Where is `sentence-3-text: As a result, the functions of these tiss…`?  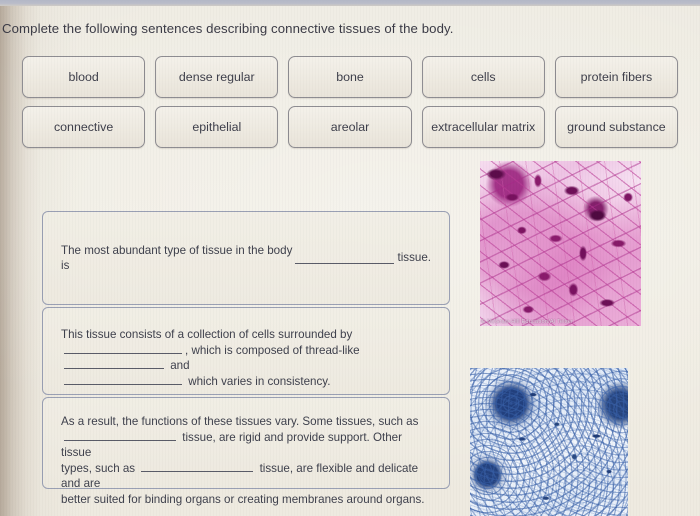 sentence-3-text: As a result, the functions of these tiss… is located at coordinates (246, 452).